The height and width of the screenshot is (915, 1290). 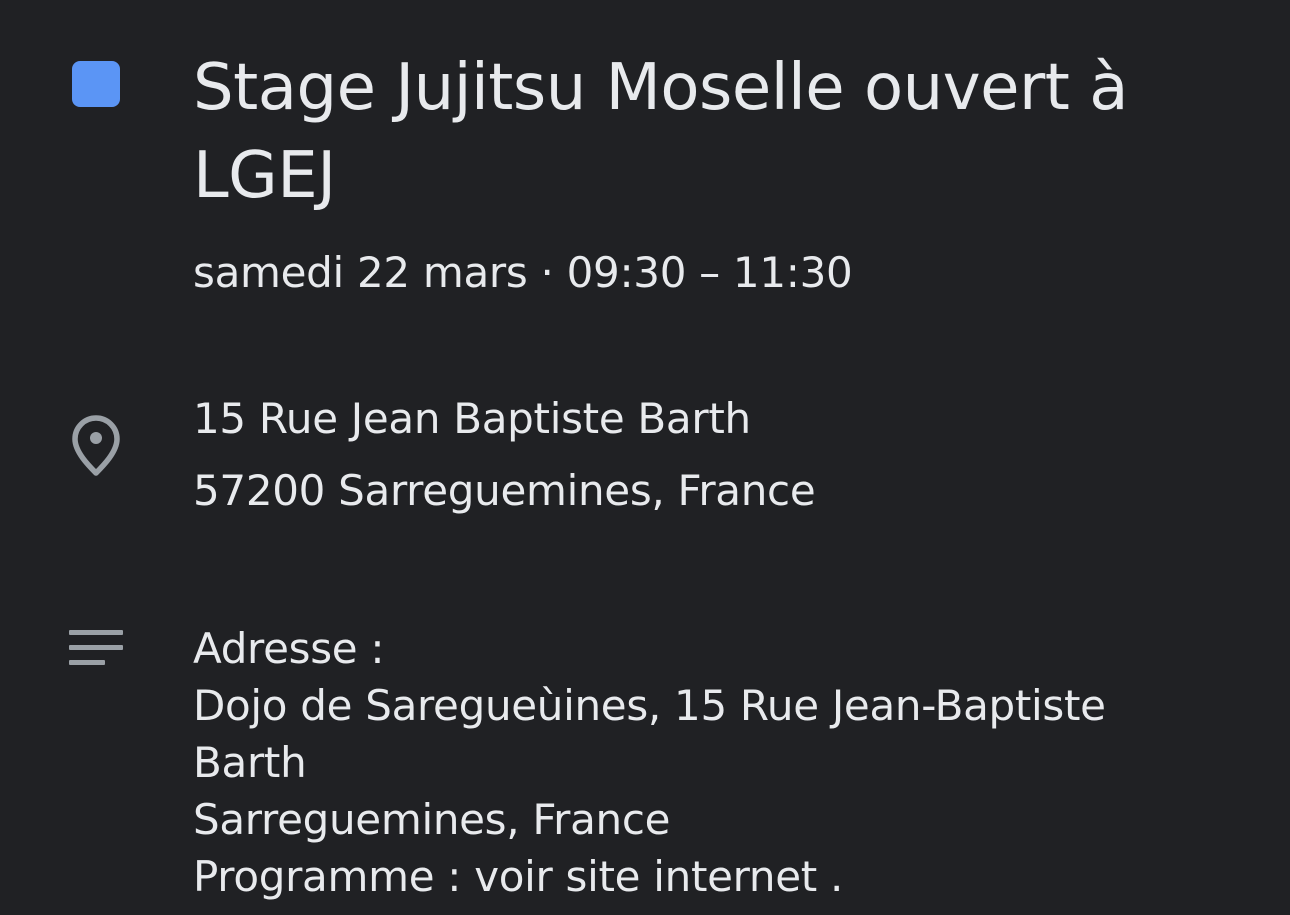 What do you see at coordinates (660, 132) in the screenshot?
I see `event-title: Stage Jujitsu Moselle ouvert à LGEJ` at bounding box center [660, 132].